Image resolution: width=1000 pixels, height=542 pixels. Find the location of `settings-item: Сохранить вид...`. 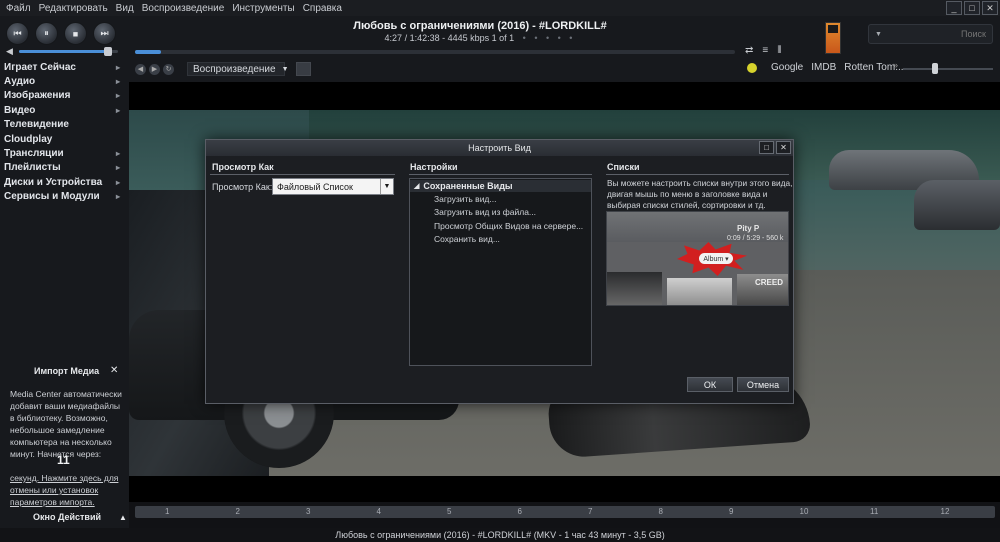

settings-item: Сохранить вид... is located at coordinates (500, 240).